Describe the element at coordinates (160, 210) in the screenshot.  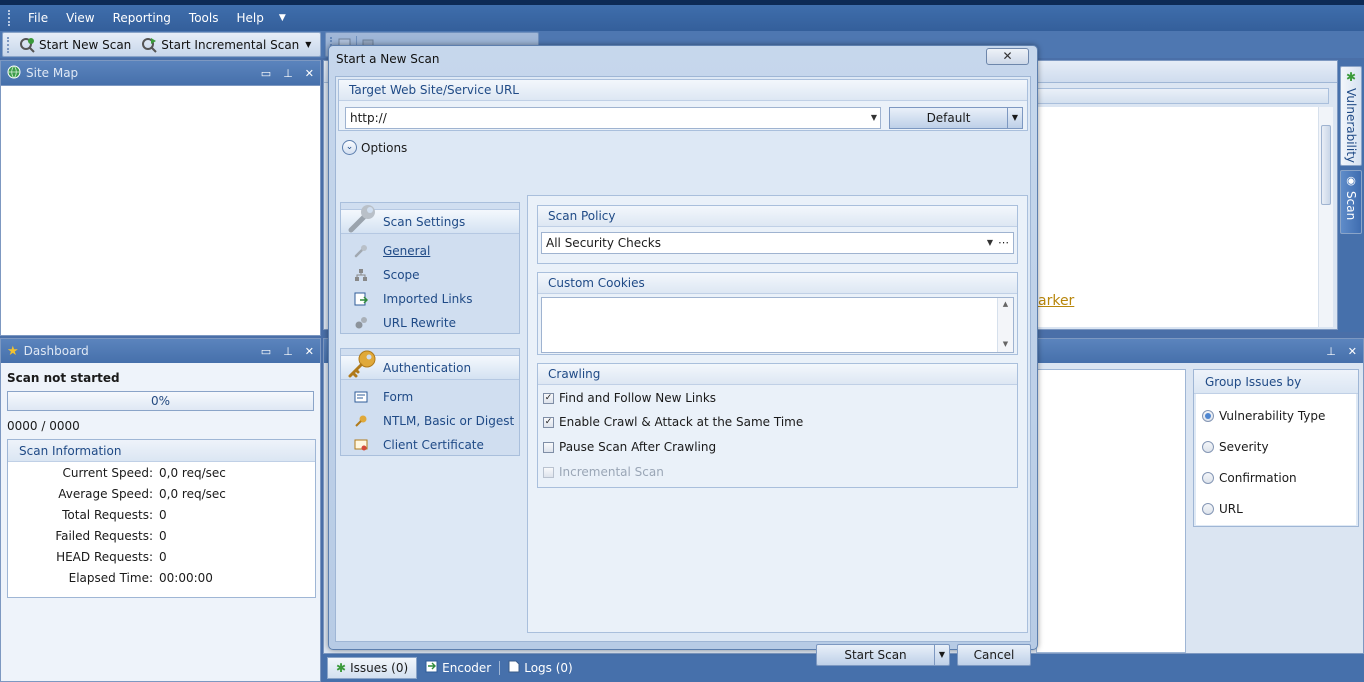
I see `site-map-tree` at that location.